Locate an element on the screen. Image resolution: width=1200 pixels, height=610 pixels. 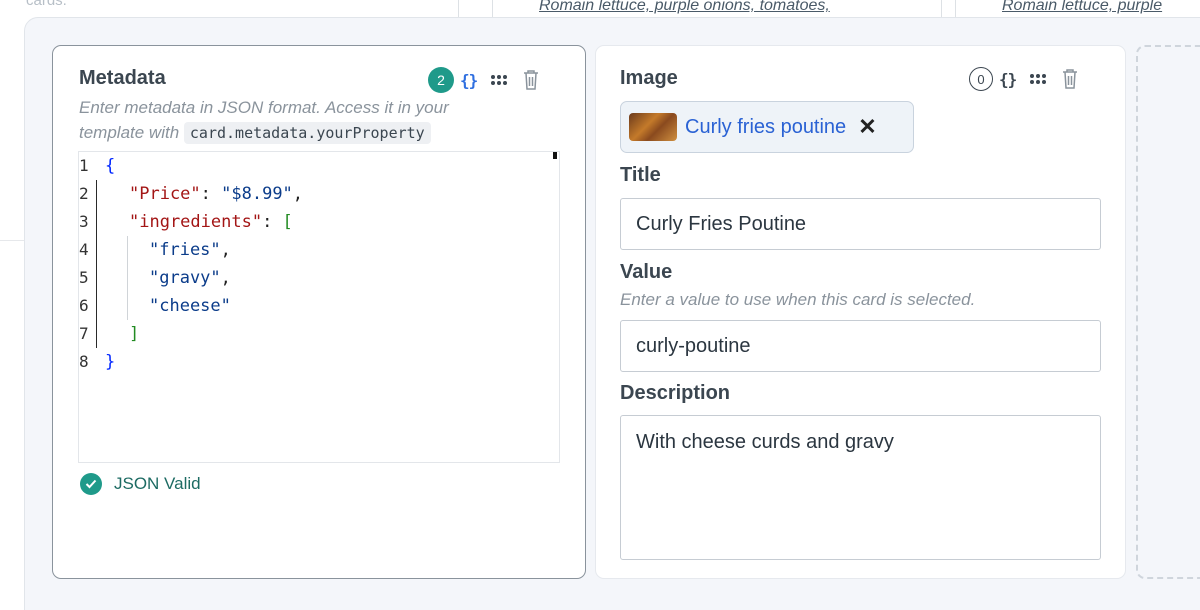
code-content: "ingredients": [ is located at coordinates (211, 222).